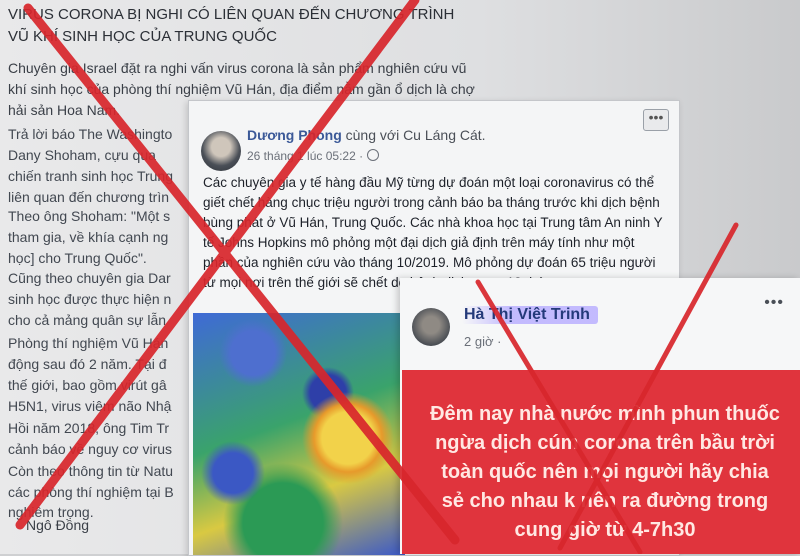 This screenshot has height=556, width=800. Describe the element at coordinates (89, 278) in the screenshot. I see `article-line: Cũng theo chuyên gia Dar` at that location.